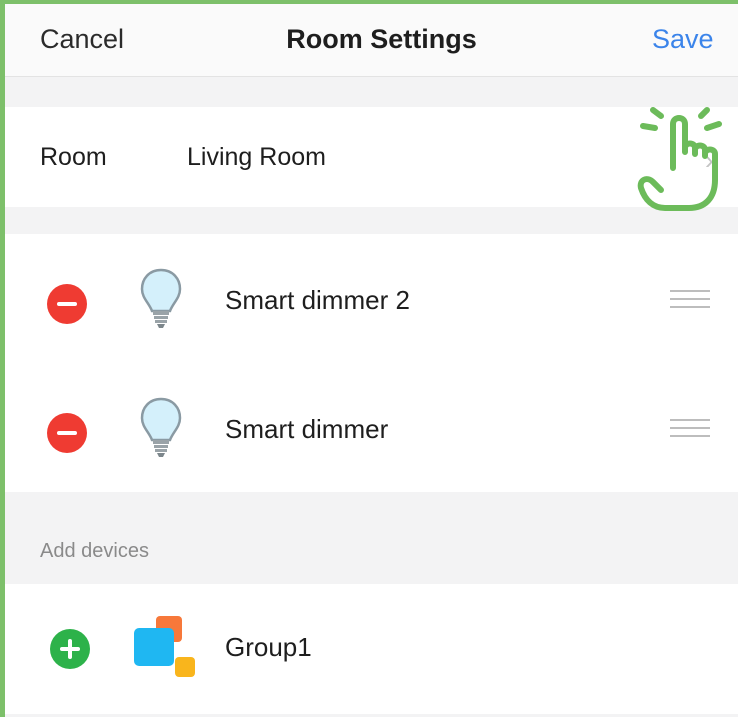 The height and width of the screenshot is (717, 738). I want to click on room-value: Living Room, so click(256, 157).